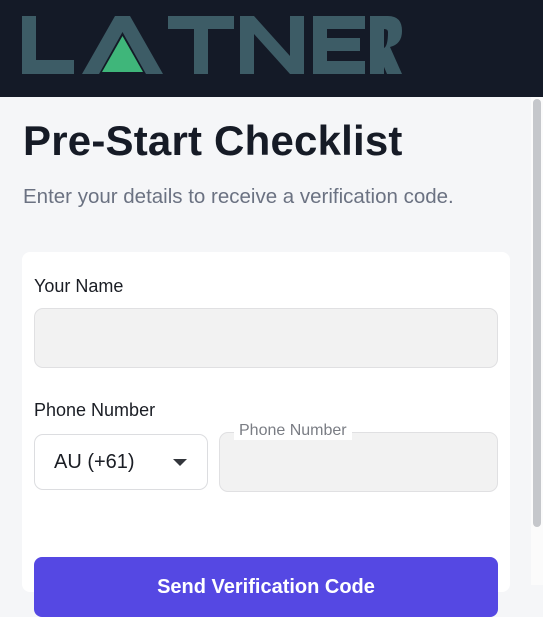 Image resolution: width=543 pixels, height=617 pixels. What do you see at coordinates (537, 313) in the screenshot?
I see `scrollbar-thumb` at bounding box center [537, 313].